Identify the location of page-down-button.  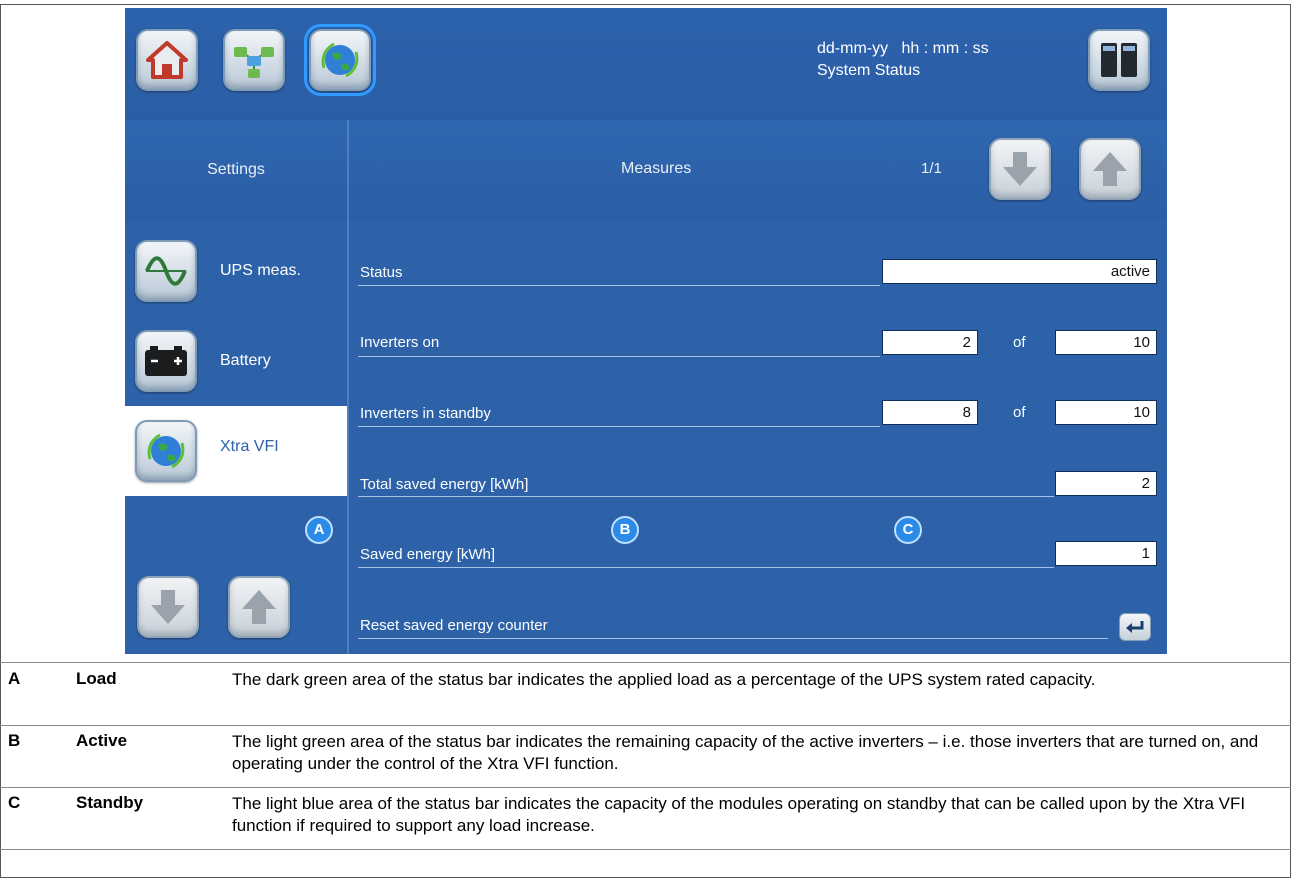
(1020, 169).